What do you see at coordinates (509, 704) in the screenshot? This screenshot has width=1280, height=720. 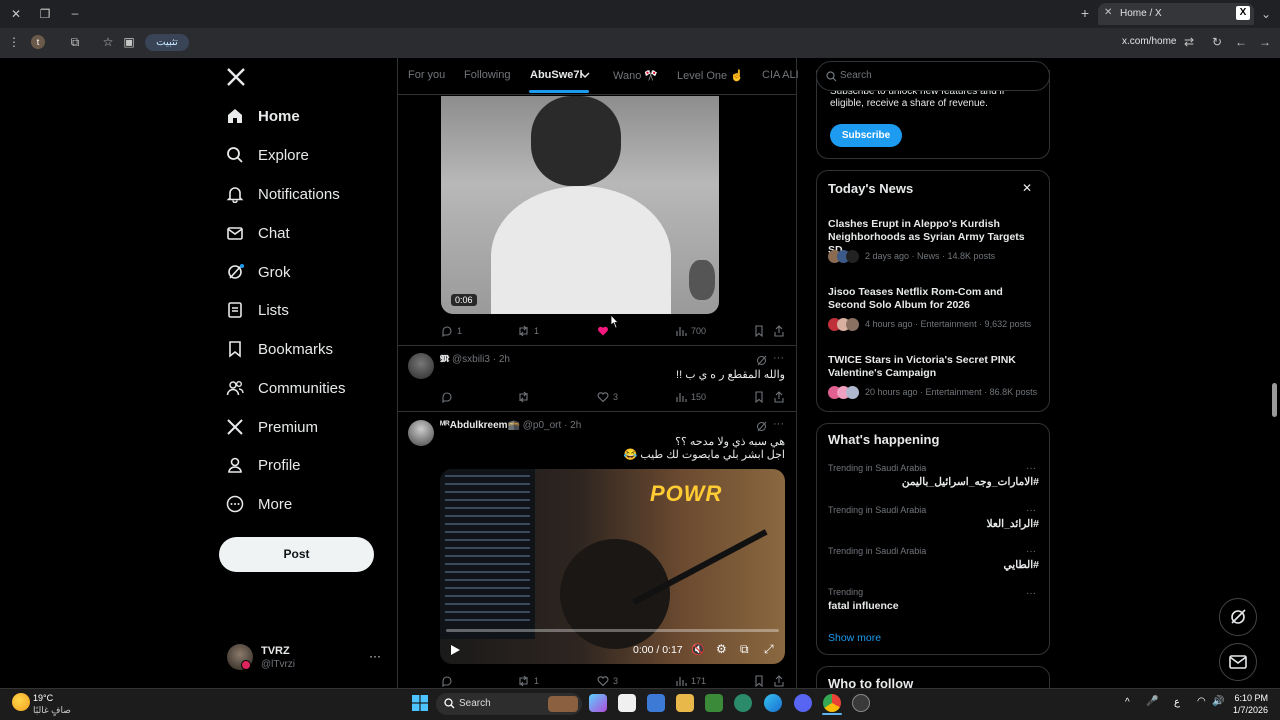 I see `taskbar-search: Search` at bounding box center [509, 704].